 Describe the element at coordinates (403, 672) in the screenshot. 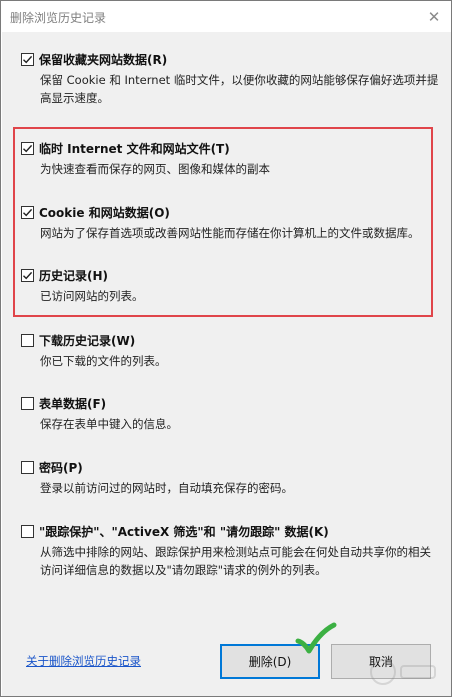

I see `watermark-icon` at that location.